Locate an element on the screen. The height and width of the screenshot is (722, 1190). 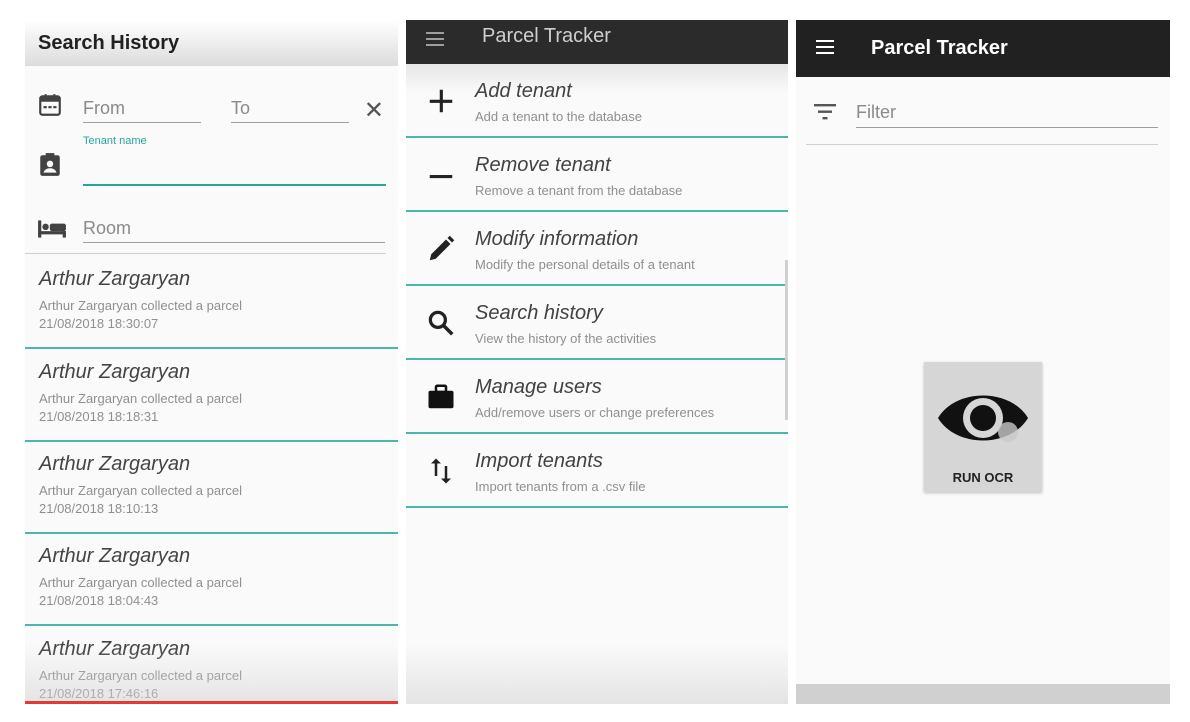
briefcase-icon is located at coordinates (441, 396).